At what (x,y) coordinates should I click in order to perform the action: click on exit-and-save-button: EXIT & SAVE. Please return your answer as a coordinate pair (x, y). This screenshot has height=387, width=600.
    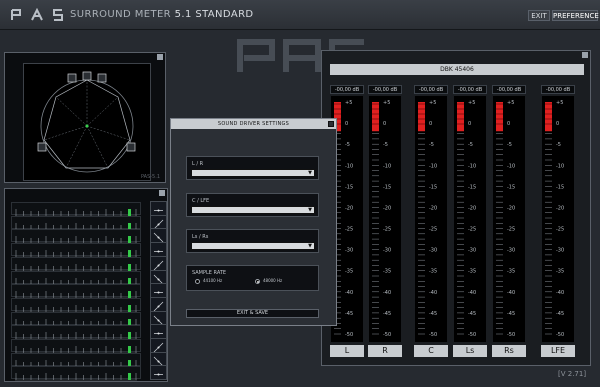
    Looking at the image, I should click on (252, 313).